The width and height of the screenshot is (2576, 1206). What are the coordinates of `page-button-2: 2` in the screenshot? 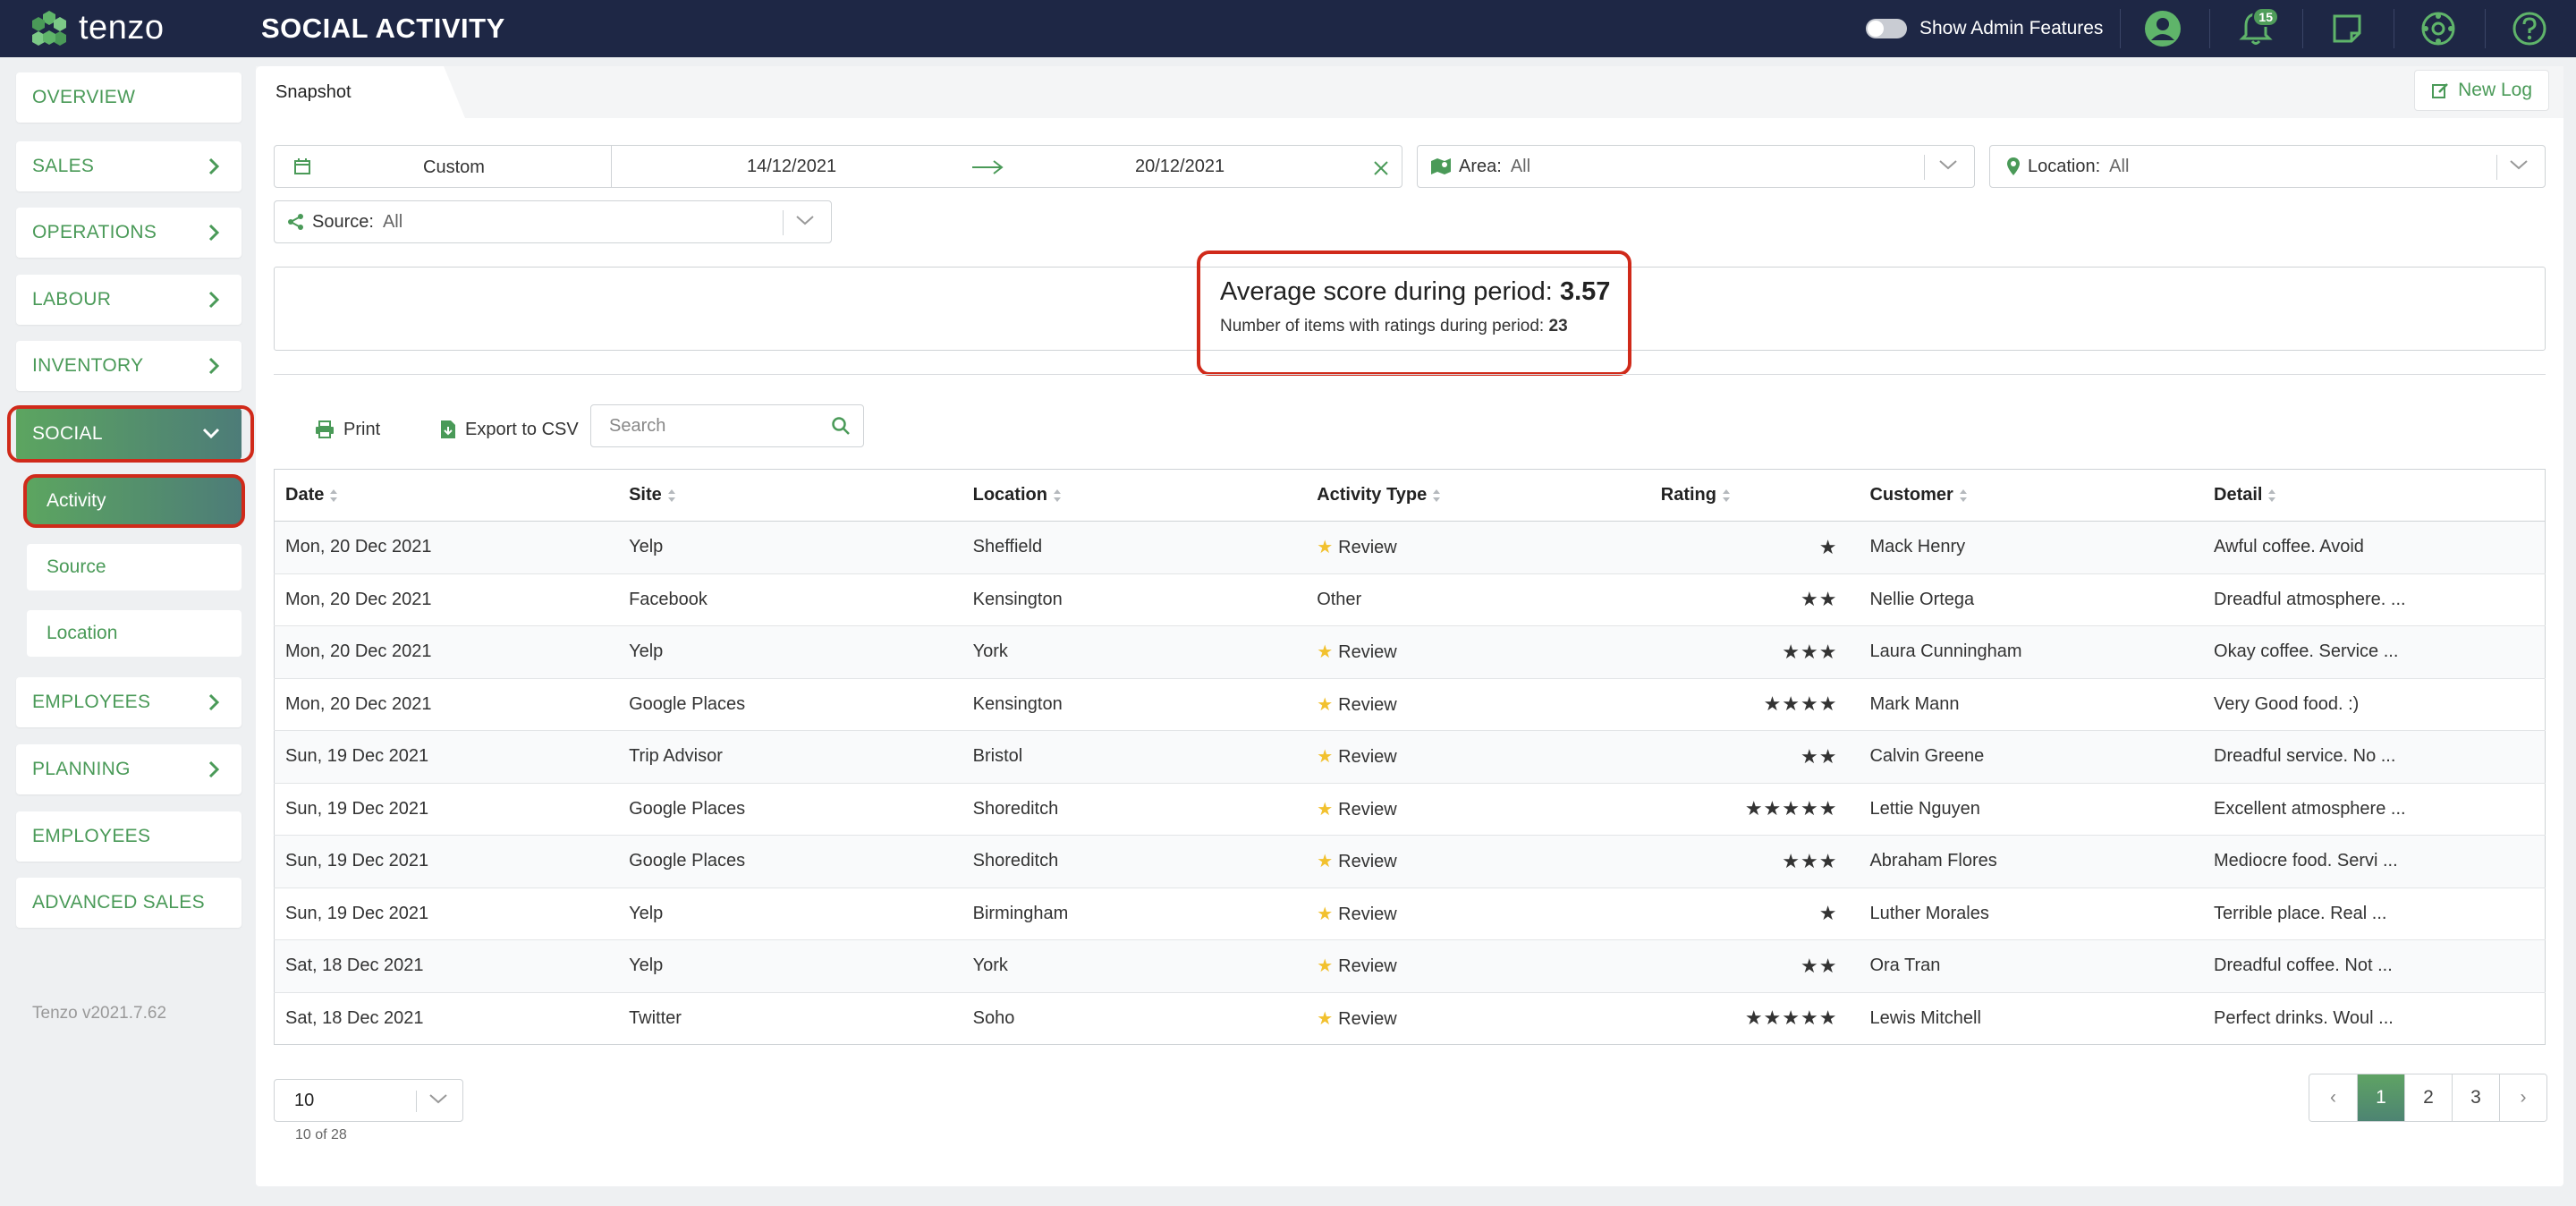 It's located at (2428, 1097).